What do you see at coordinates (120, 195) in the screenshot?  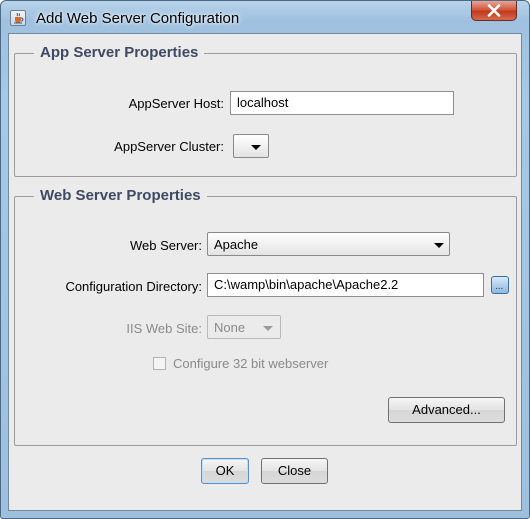 I see `web-server-group-title: Web Server Properties` at bounding box center [120, 195].